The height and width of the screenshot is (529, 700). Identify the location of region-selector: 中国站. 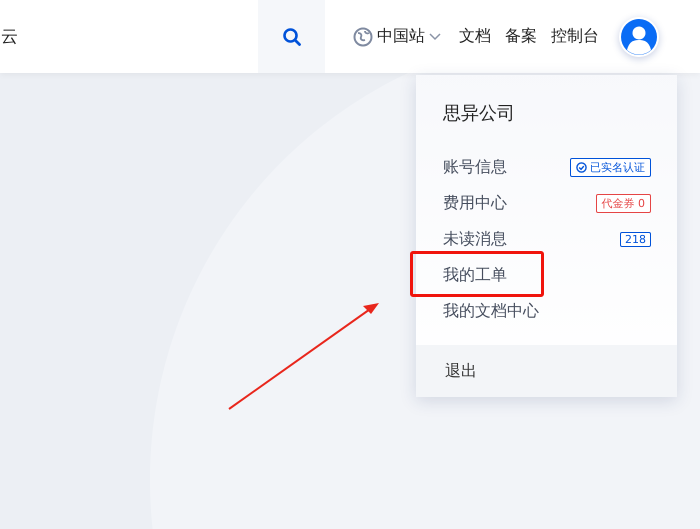
(397, 36).